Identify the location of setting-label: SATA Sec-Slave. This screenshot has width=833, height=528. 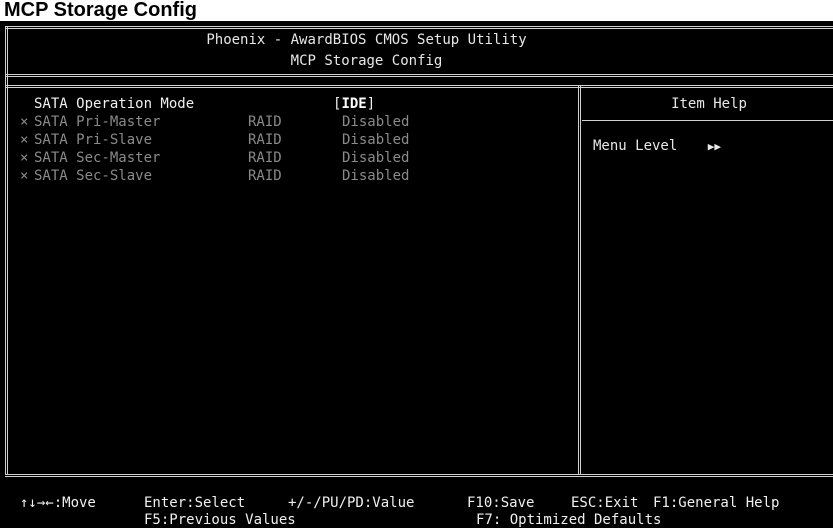
(93, 176).